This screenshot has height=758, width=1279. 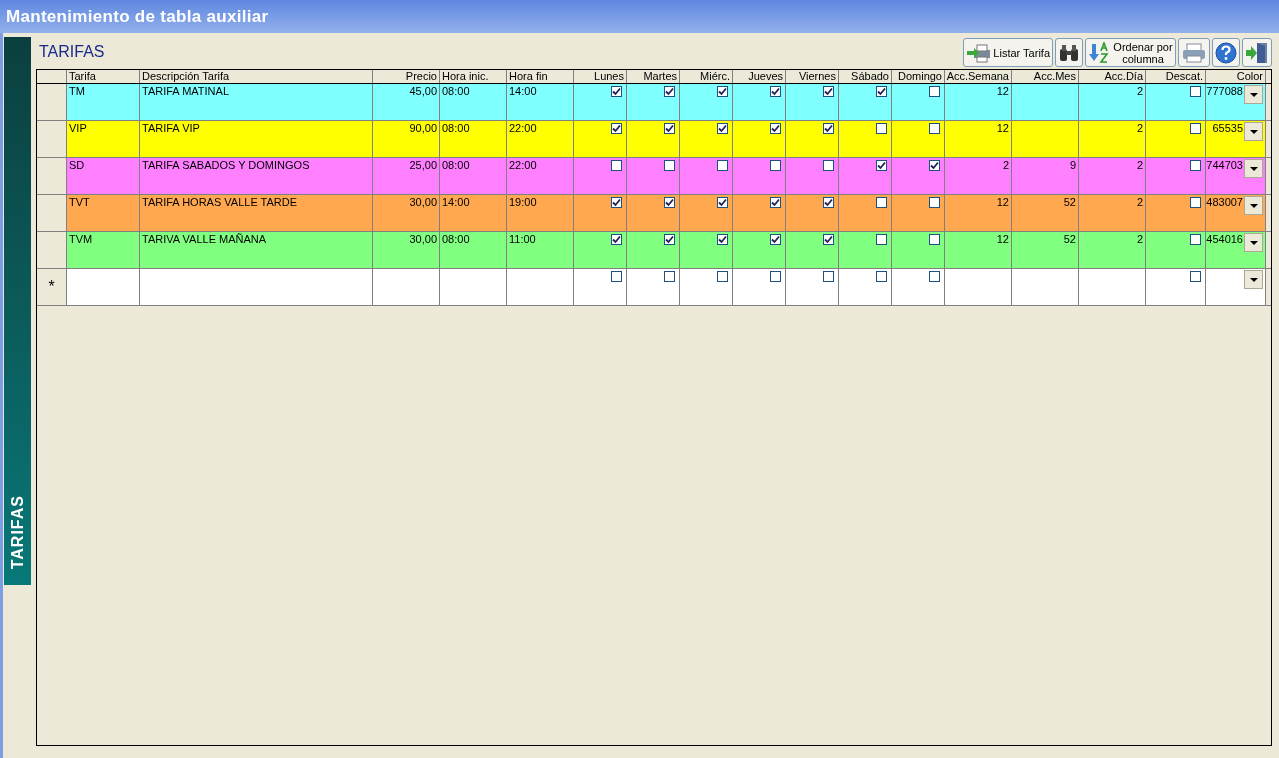 I want to click on table-cell-text: TARIFA VIP, so click(x=171, y=129).